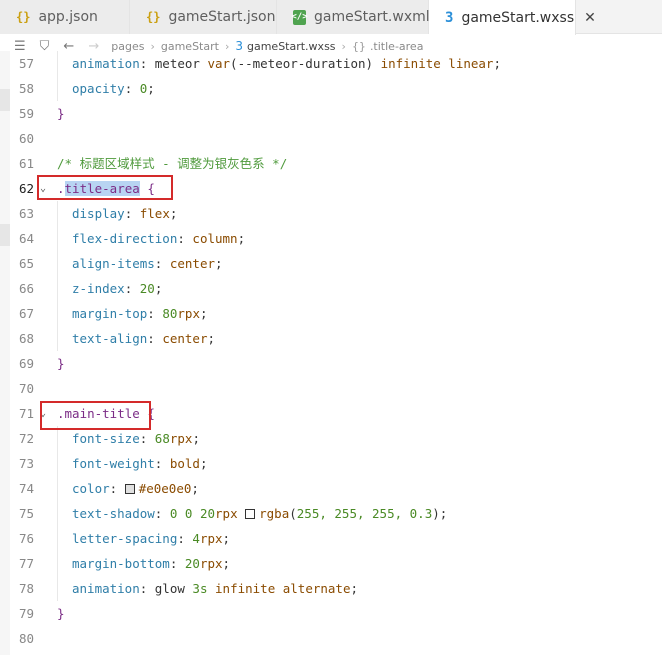 The image size is (662, 655). Describe the element at coordinates (331, 163) in the screenshot. I see `code-line: 61 /* 标题区域样式 - 调整为银灰色系 */` at that location.